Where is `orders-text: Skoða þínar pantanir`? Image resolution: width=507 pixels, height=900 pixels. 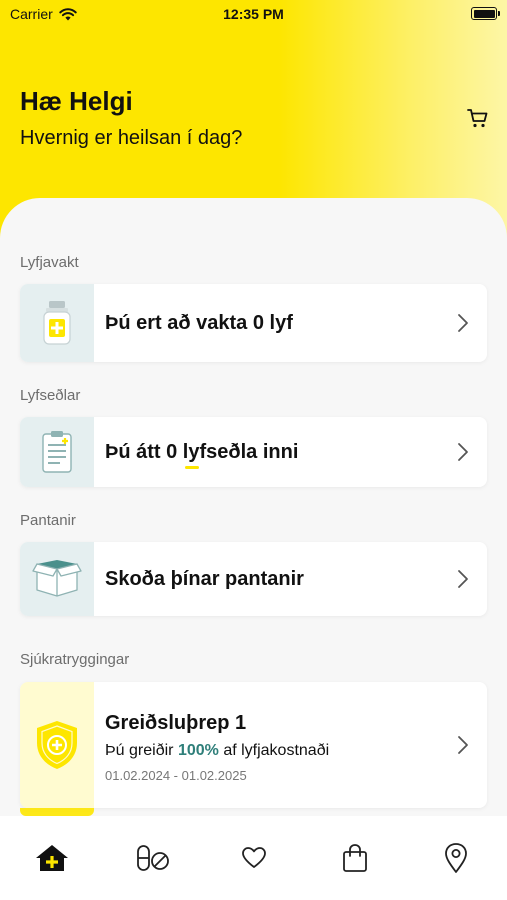
orders-text: Skoða þínar pantanir is located at coordinates (204, 579).